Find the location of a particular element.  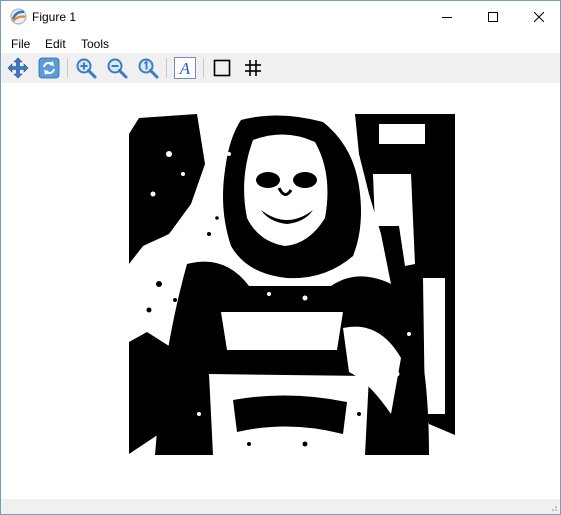

menu-file: File is located at coordinates (20, 44).